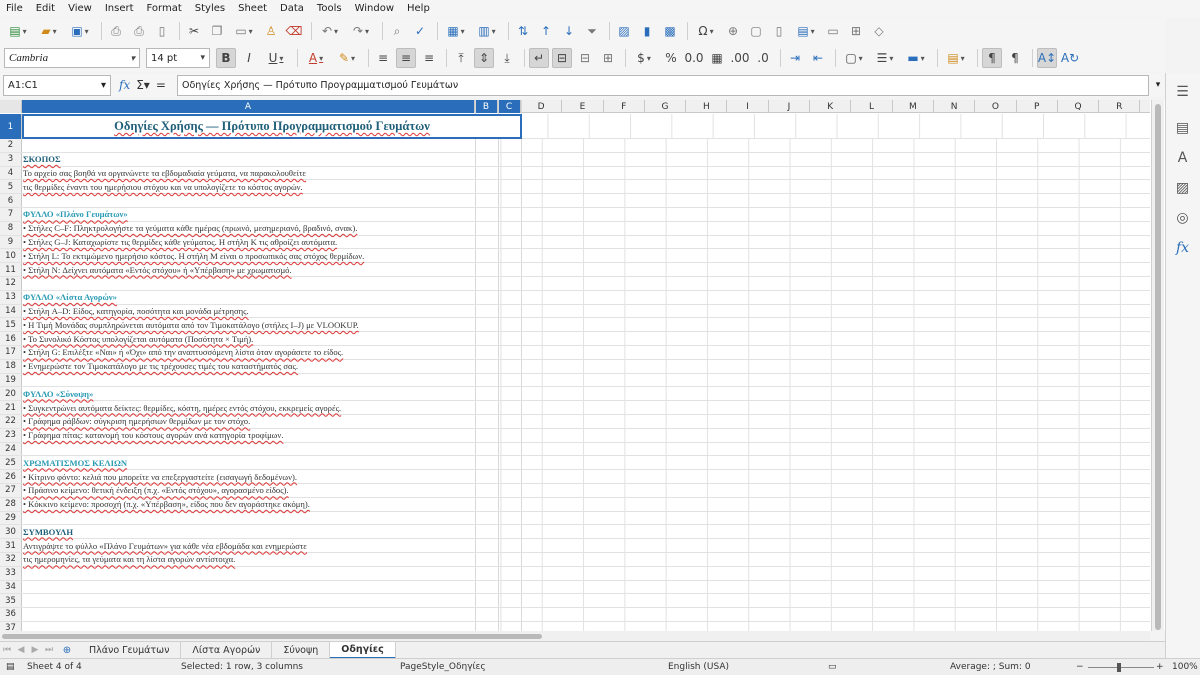 The image size is (1200, 675). I want to click on menu-item: Styles, so click(210, 8).